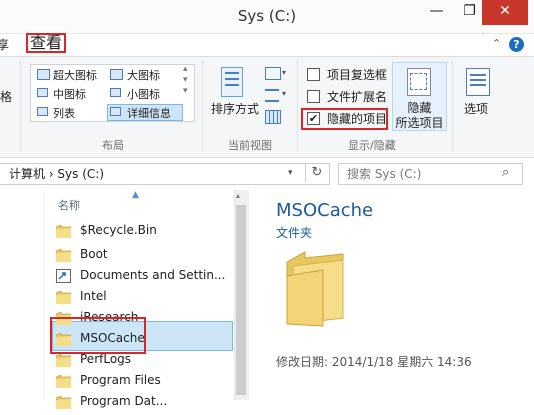 The width and height of the screenshot is (534, 415). What do you see at coordinates (165, 174) in the screenshot?
I see `address-field: 计算机 › Sys (C:)` at bounding box center [165, 174].